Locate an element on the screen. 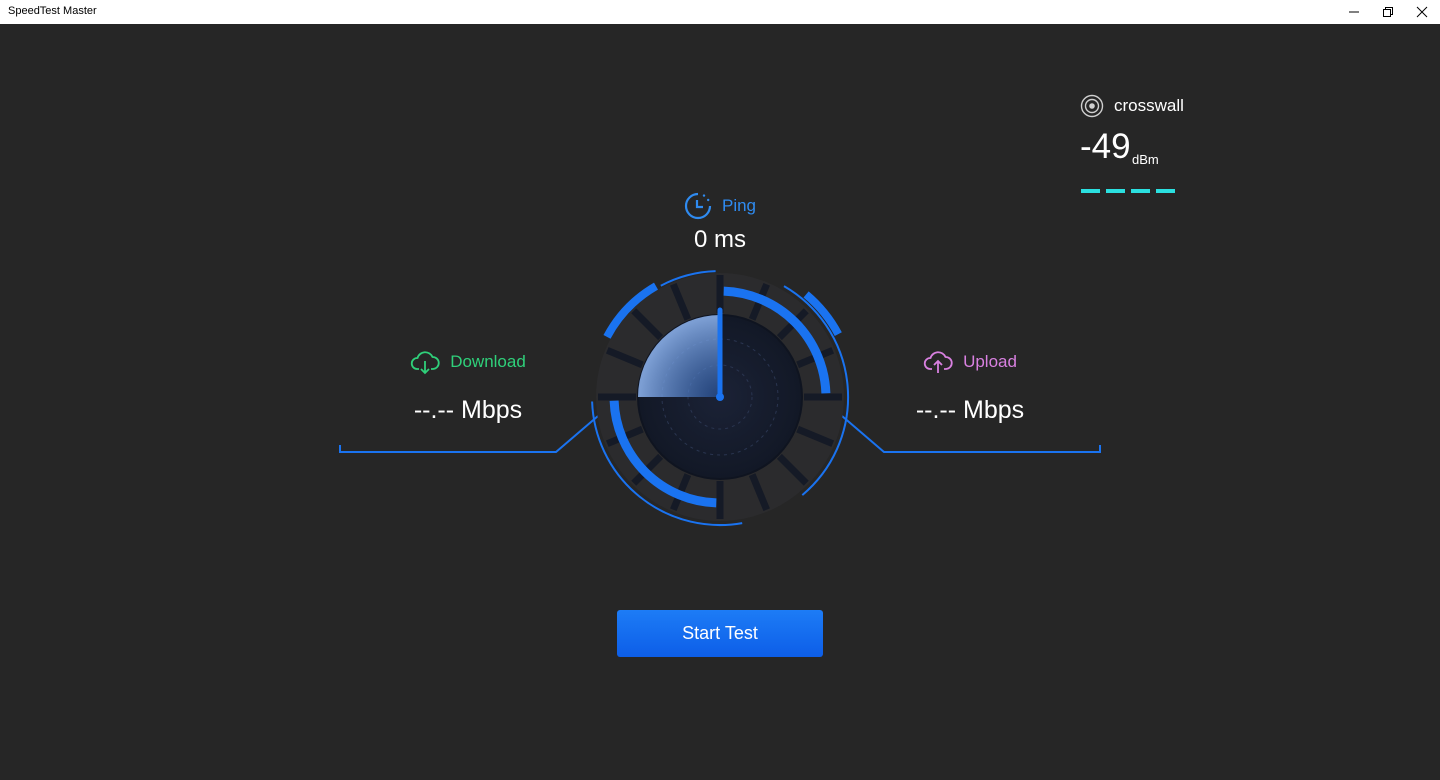 The height and width of the screenshot is (780, 1440). cloud-download-icon is located at coordinates (425, 363).